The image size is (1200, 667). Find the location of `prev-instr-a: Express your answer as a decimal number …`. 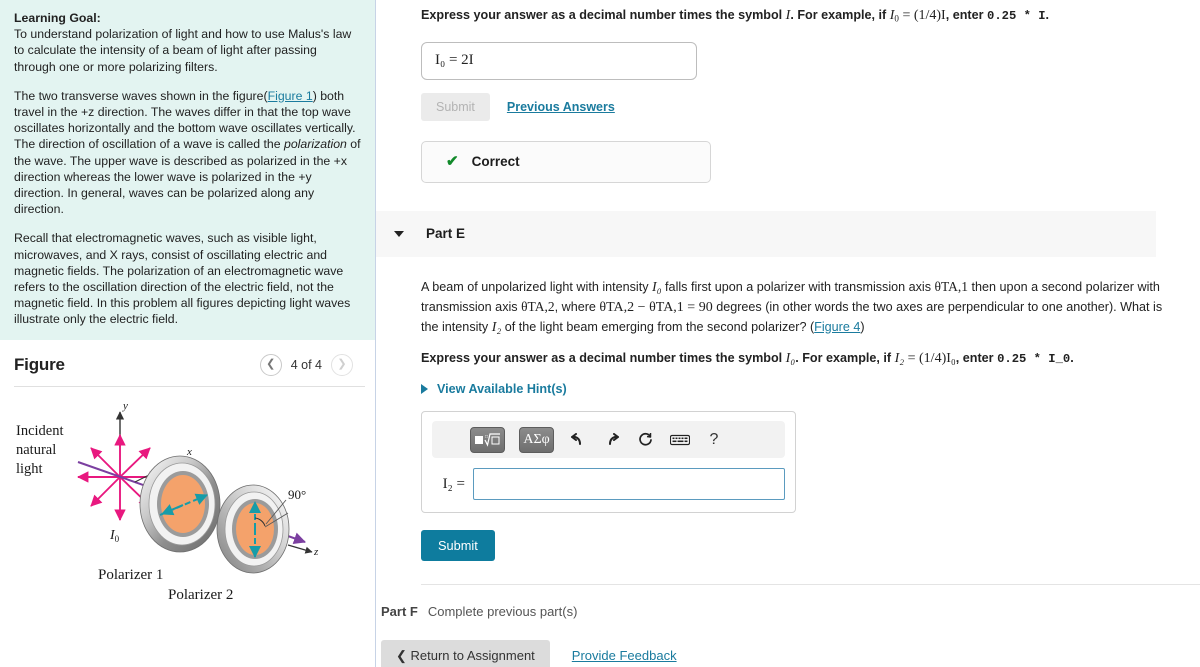

prev-instr-a: Express your answer as a decimal number … is located at coordinates (603, 15).